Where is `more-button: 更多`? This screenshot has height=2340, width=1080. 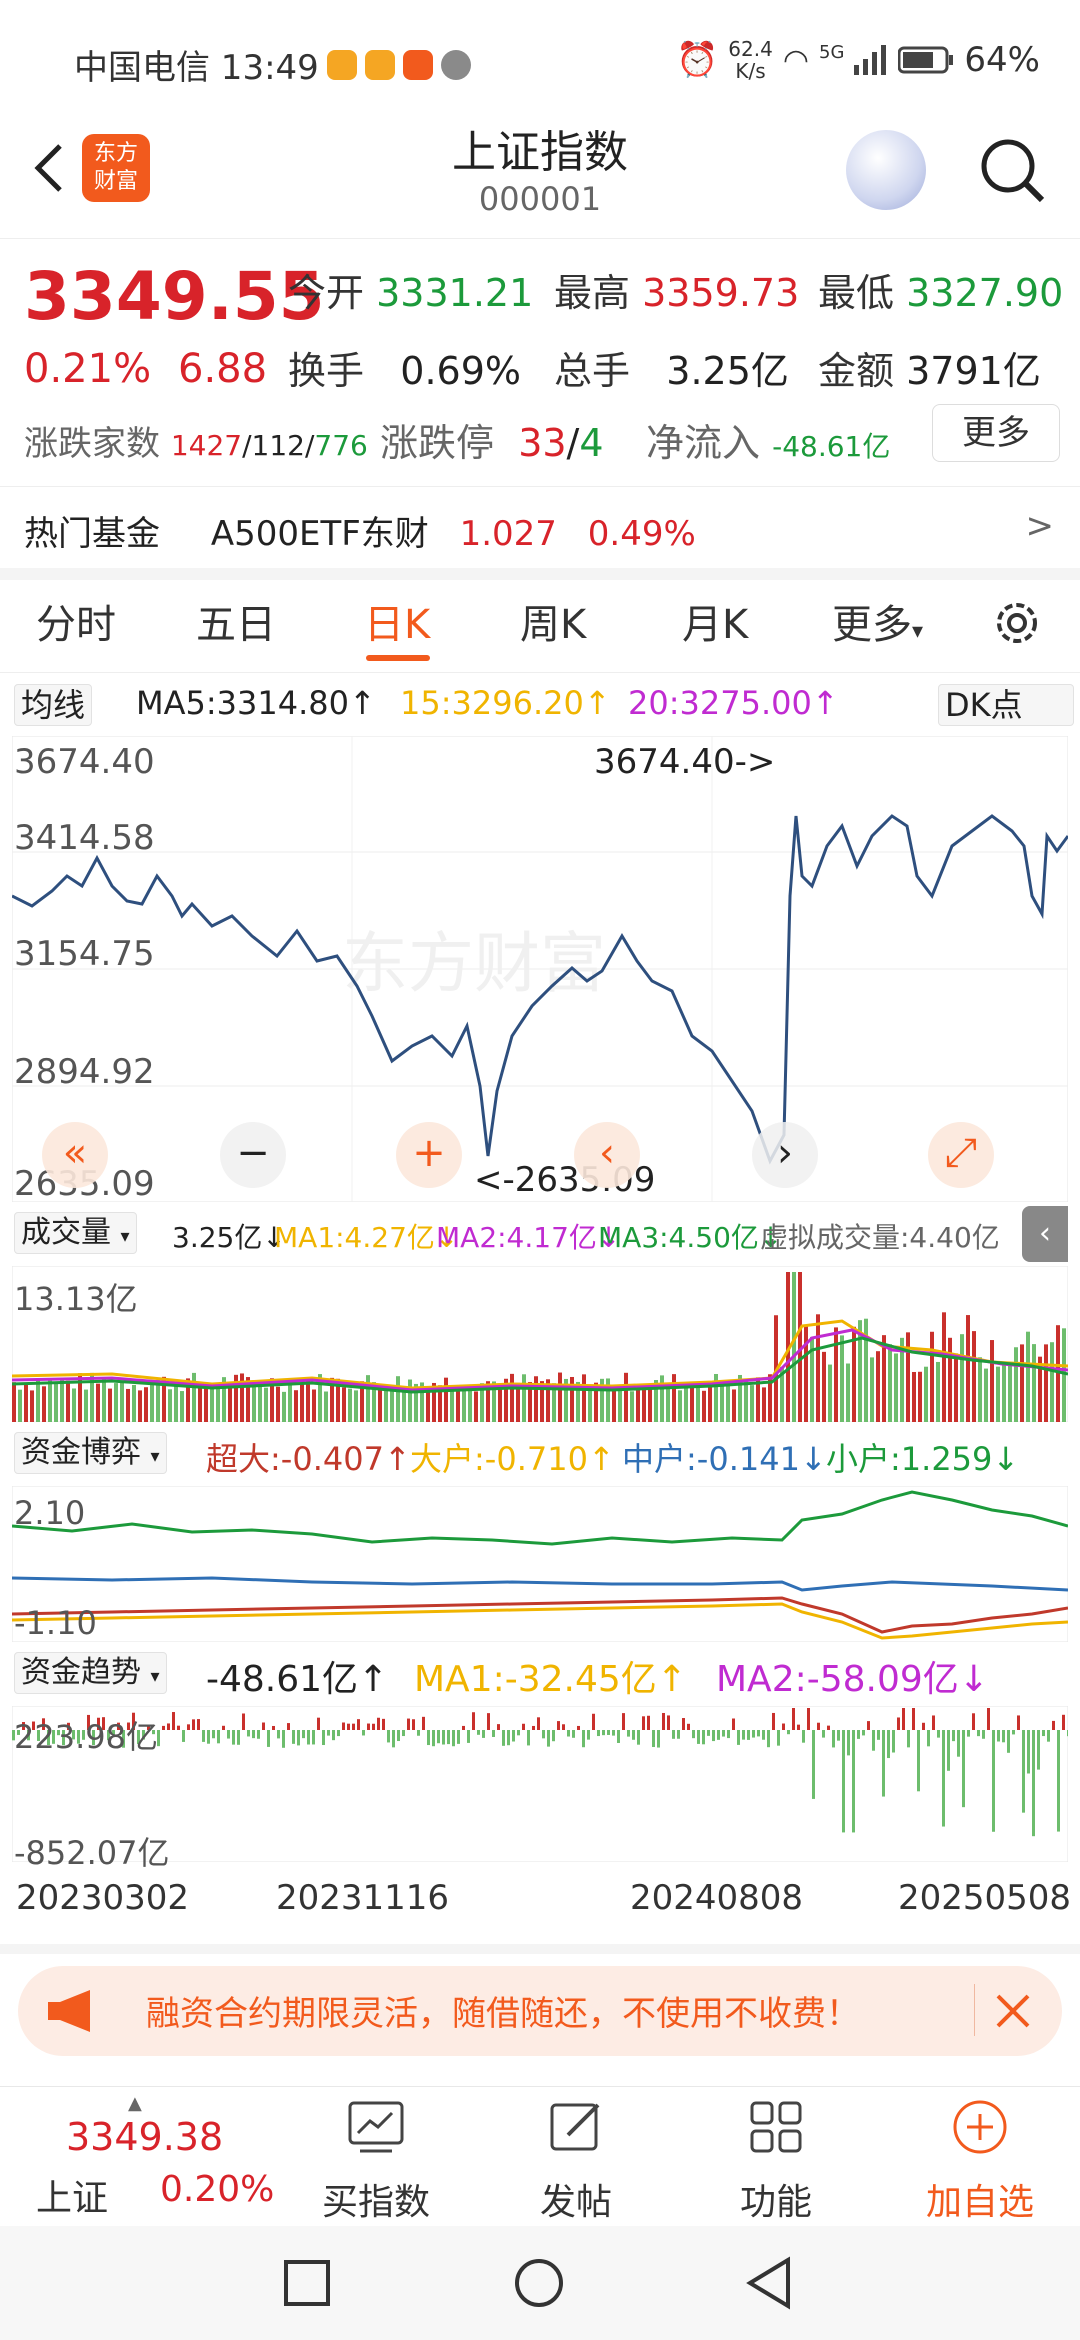
more-button: 更多 is located at coordinates (996, 433).